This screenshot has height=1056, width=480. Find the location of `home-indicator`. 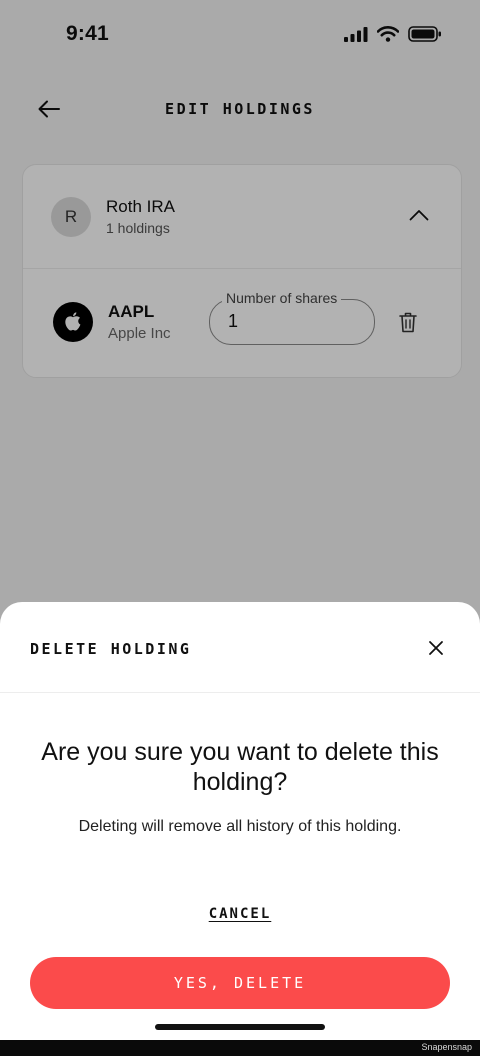

home-indicator is located at coordinates (240, 1027).